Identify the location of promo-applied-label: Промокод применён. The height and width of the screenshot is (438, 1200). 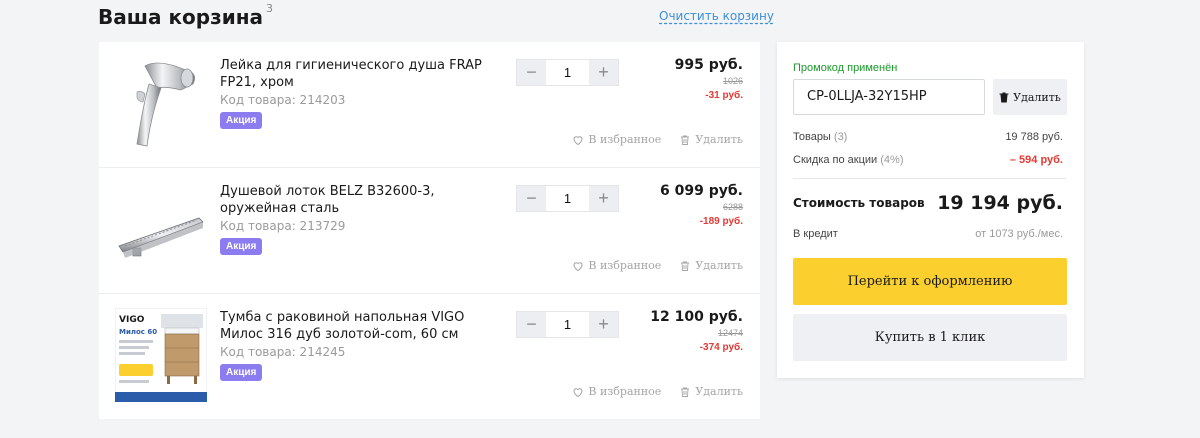
(845, 68).